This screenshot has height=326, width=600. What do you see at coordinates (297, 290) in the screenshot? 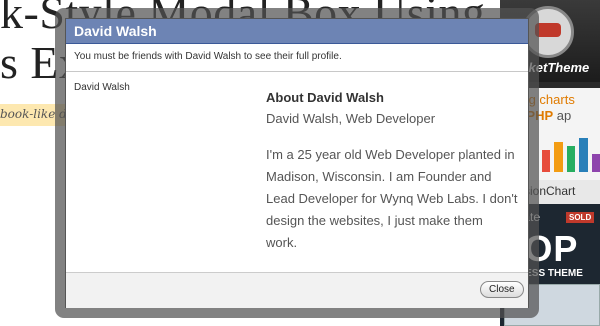
I see `modal-footer: Close` at bounding box center [297, 290].